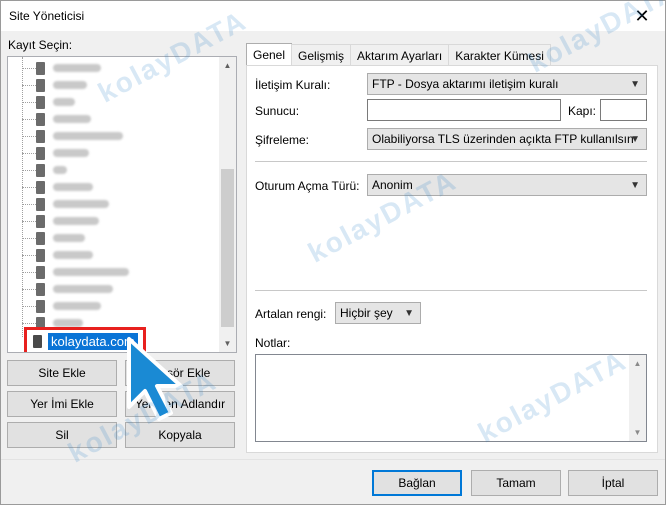  Describe the element at coordinates (516, 483) in the screenshot. I see `ok-button: Tamam` at that location.